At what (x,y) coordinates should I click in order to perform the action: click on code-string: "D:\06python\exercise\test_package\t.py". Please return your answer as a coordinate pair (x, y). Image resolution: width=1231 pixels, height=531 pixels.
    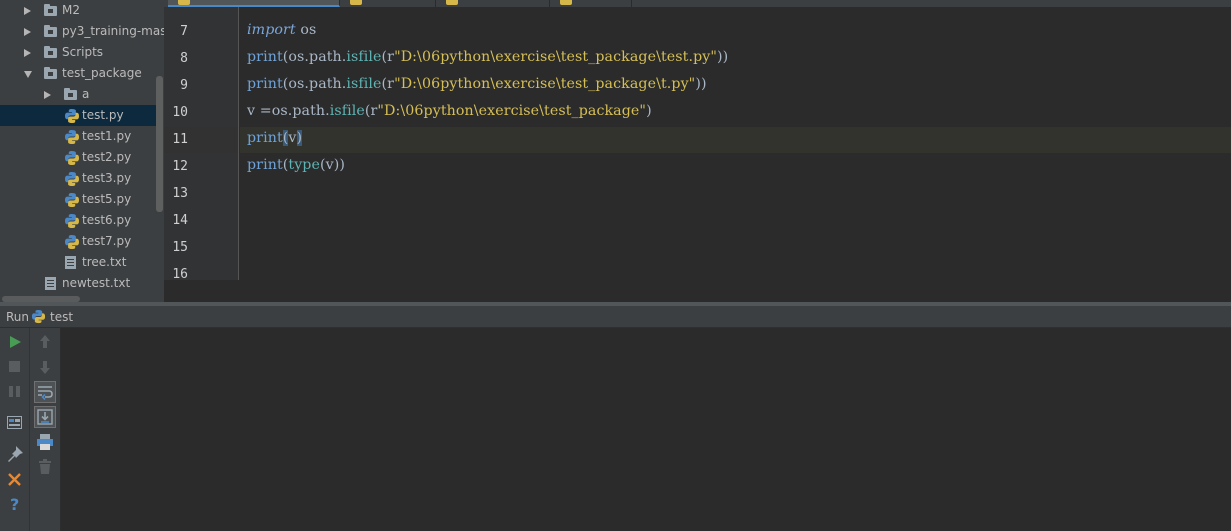
    Looking at the image, I should click on (545, 84).